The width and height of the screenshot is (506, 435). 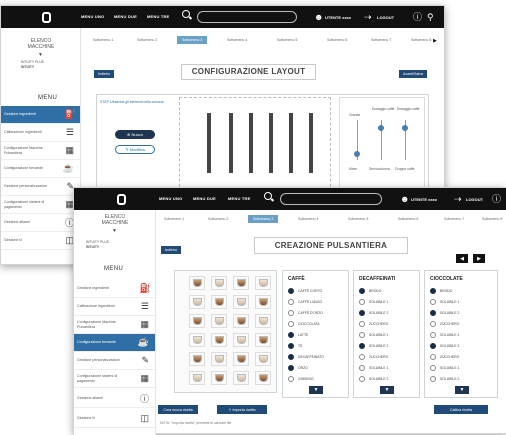 What do you see at coordinates (158, 16) in the screenshot?
I see `menu-tre: MENU TRE` at bounding box center [158, 16].